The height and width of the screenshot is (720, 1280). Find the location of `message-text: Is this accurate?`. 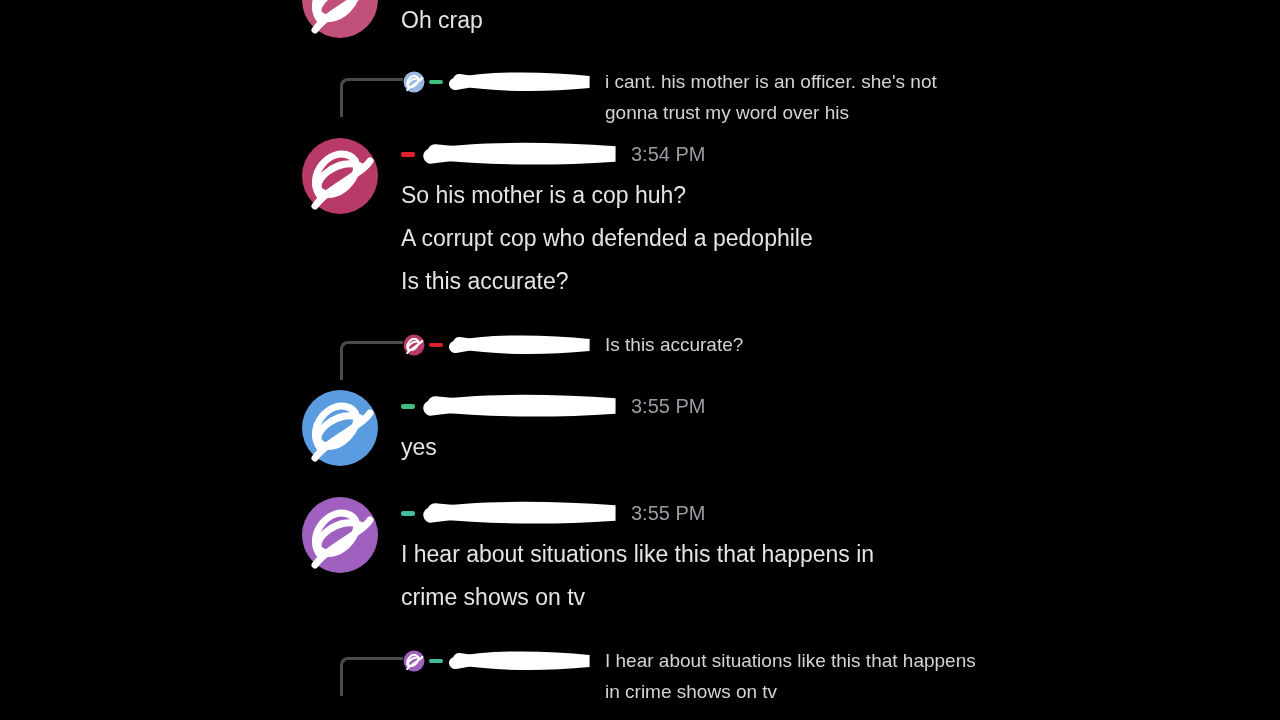

message-text: Is this accurate? is located at coordinates (485, 281).